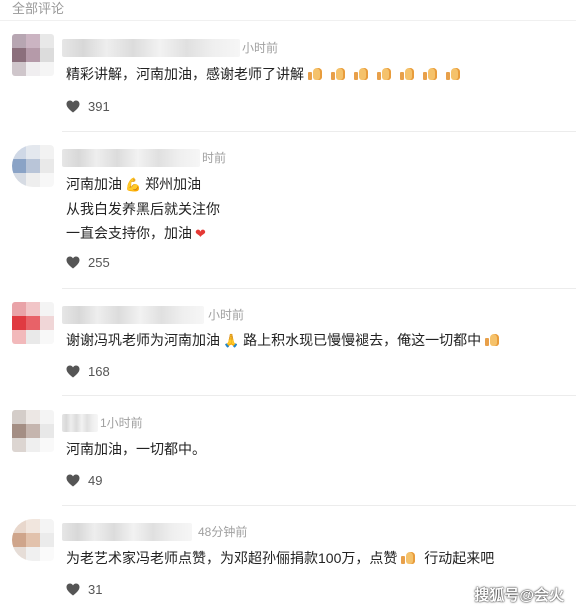 This screenshot has width=576, height=611. I want to click on flexed-bicep-emoji-icon: 💪, so click(133, 184).